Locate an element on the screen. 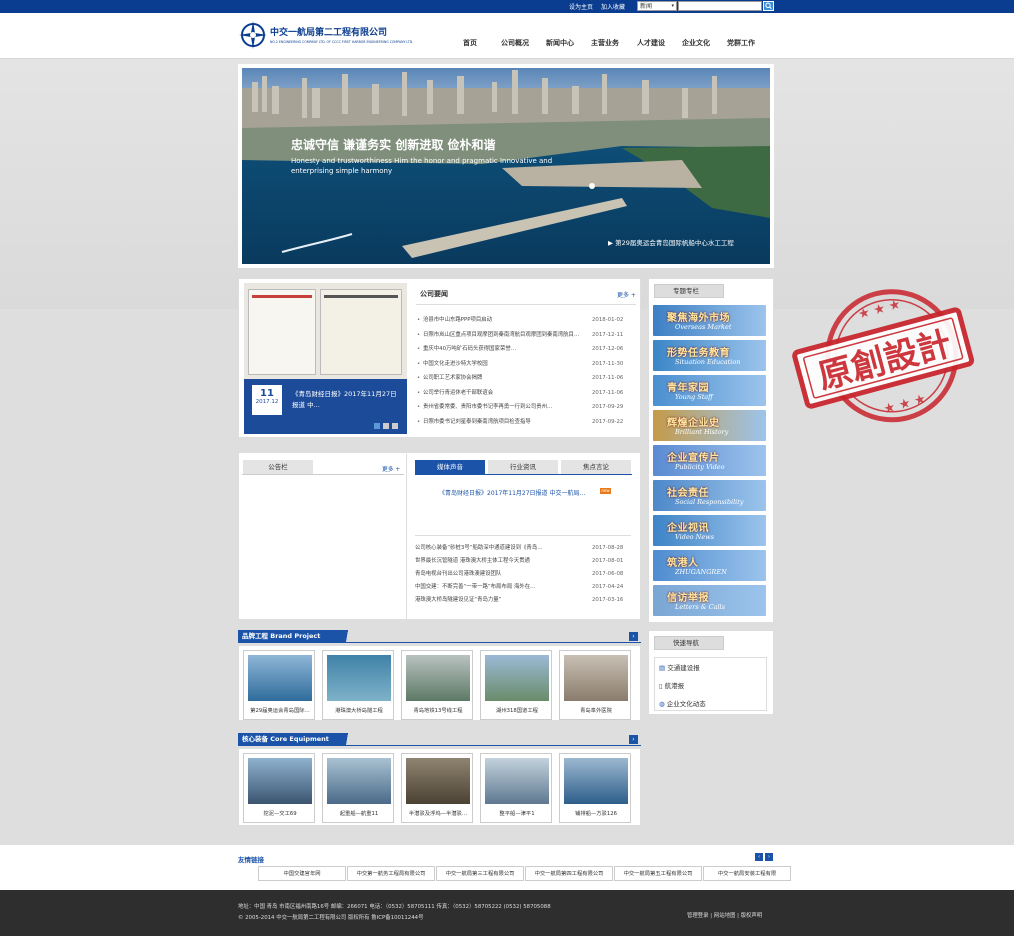 The image size is (1014, 936). search-category-select: 新闻 ▾ is located at coordinates (657, 6).